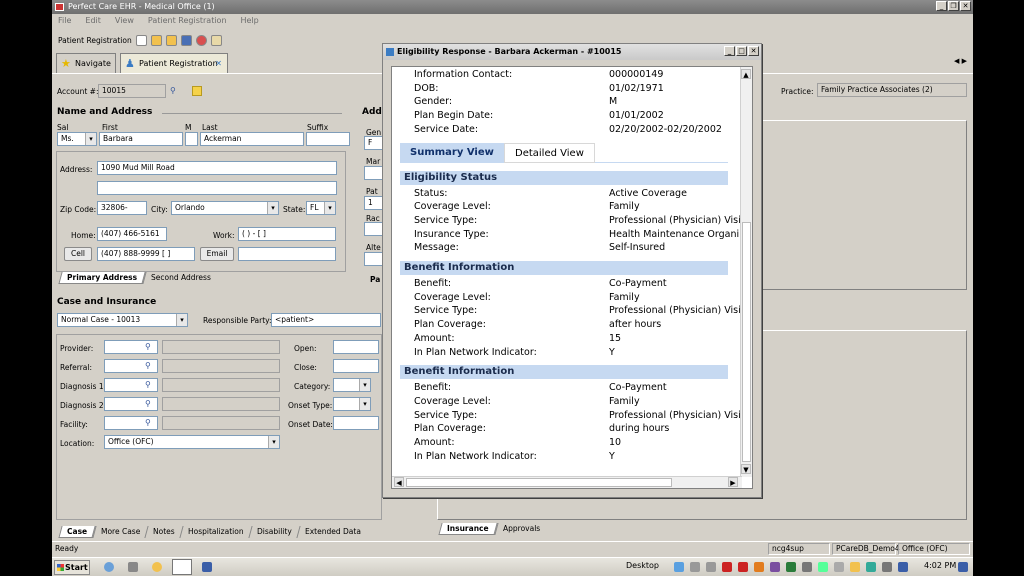 This screenshot has width=1024, height=576. What do you see at coordinates (743, 567) in the screenshot?
I see `tray-mail-icon` at bounding box center [743, 567].